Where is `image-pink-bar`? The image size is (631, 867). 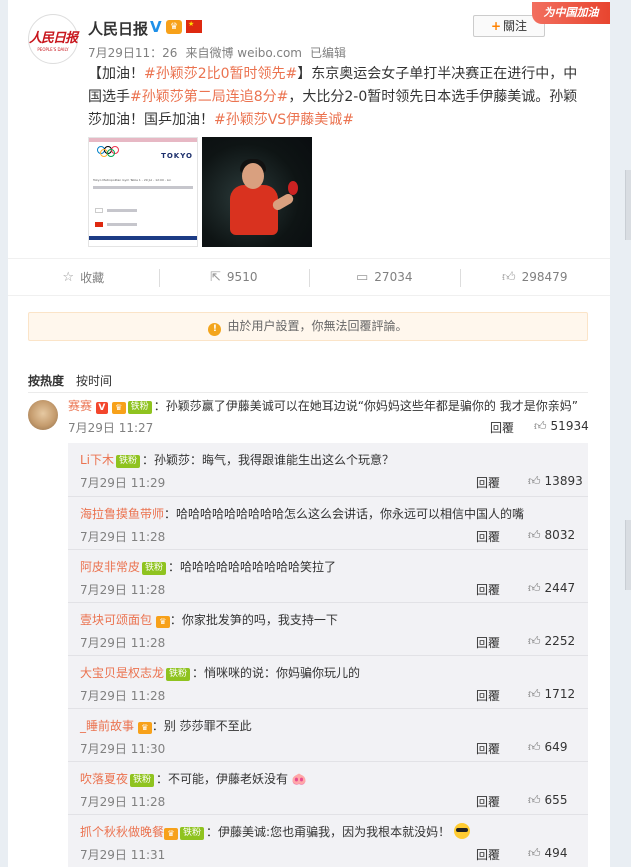 image-pink-bar is located at coordinates (143, 140).